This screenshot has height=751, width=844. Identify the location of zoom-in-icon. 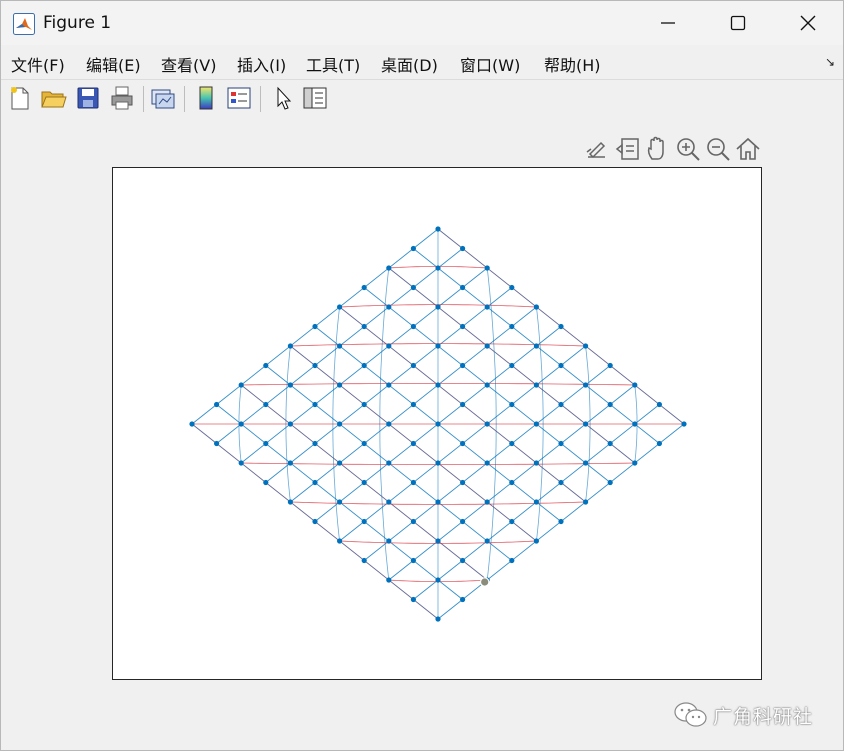
(688, 149).